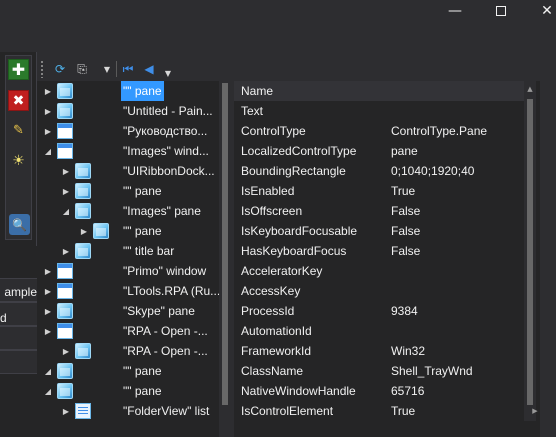  I want to click on tree-node: ▶ "FolderView" list, so click(128, 411).